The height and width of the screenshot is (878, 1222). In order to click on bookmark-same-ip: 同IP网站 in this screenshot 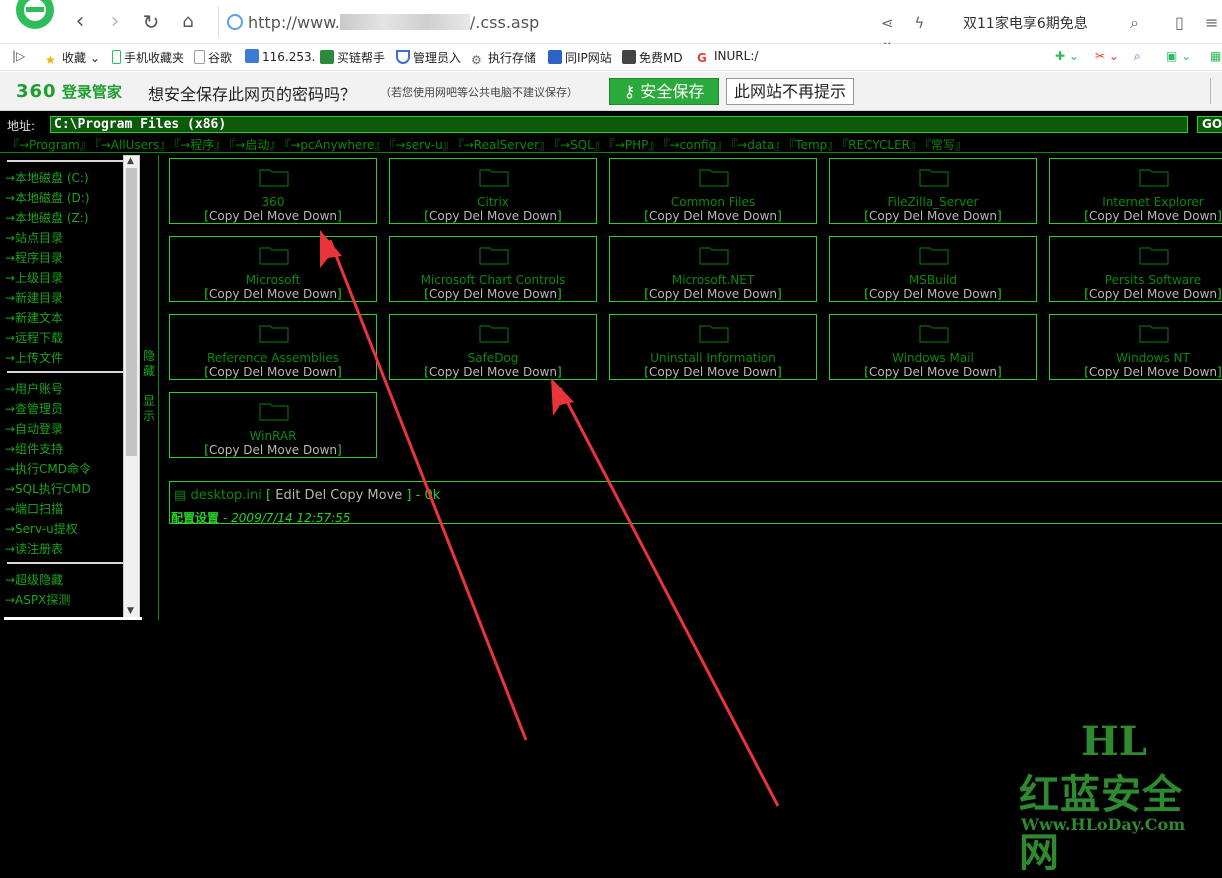, I will do `click(580, 57)`.